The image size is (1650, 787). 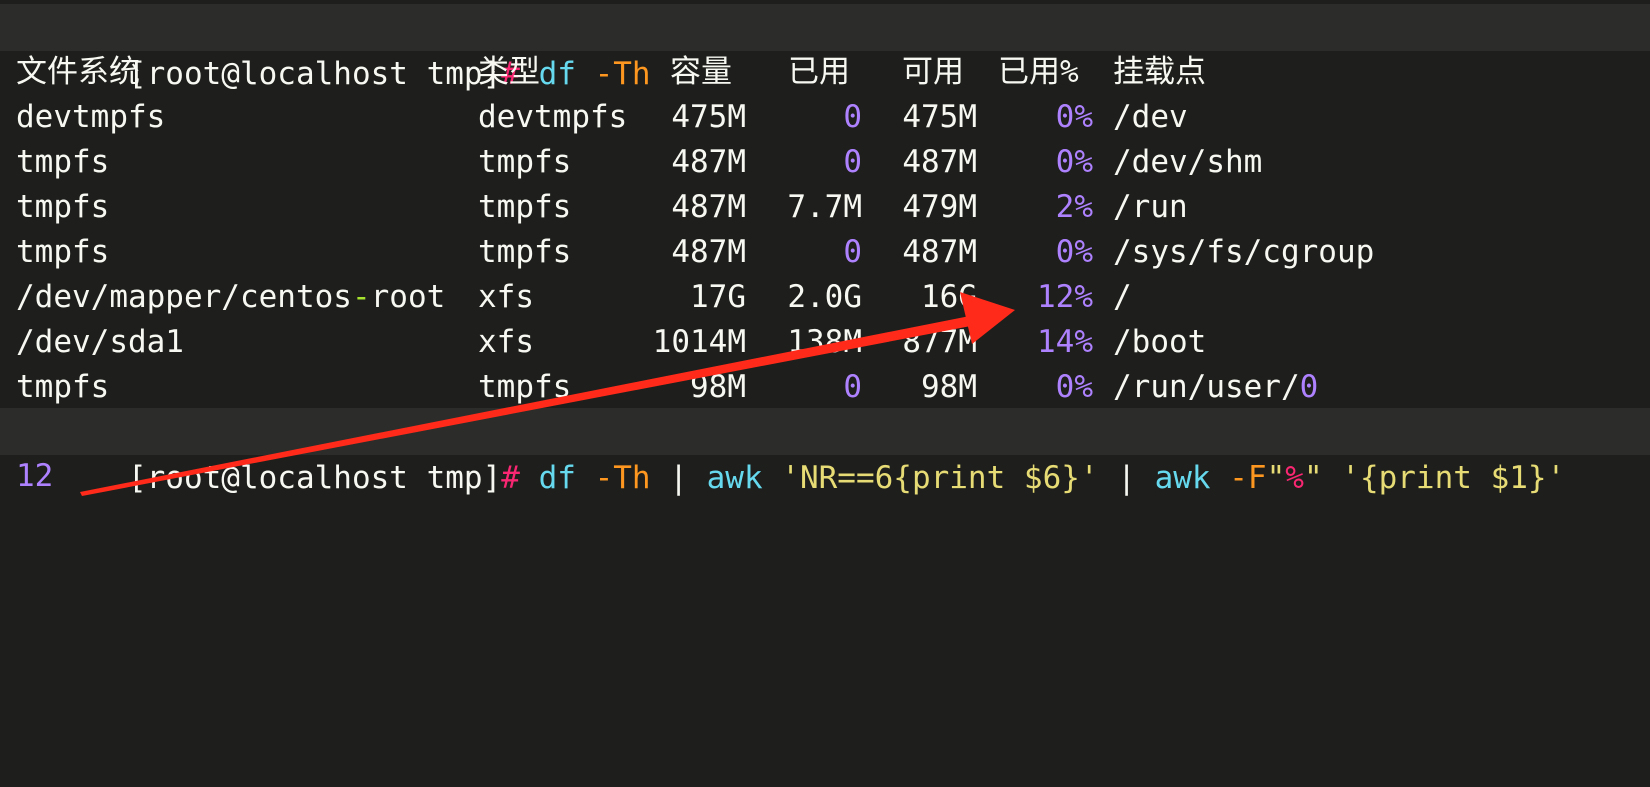 I want to click on header-size: 容量, so click(x=701, y=72).